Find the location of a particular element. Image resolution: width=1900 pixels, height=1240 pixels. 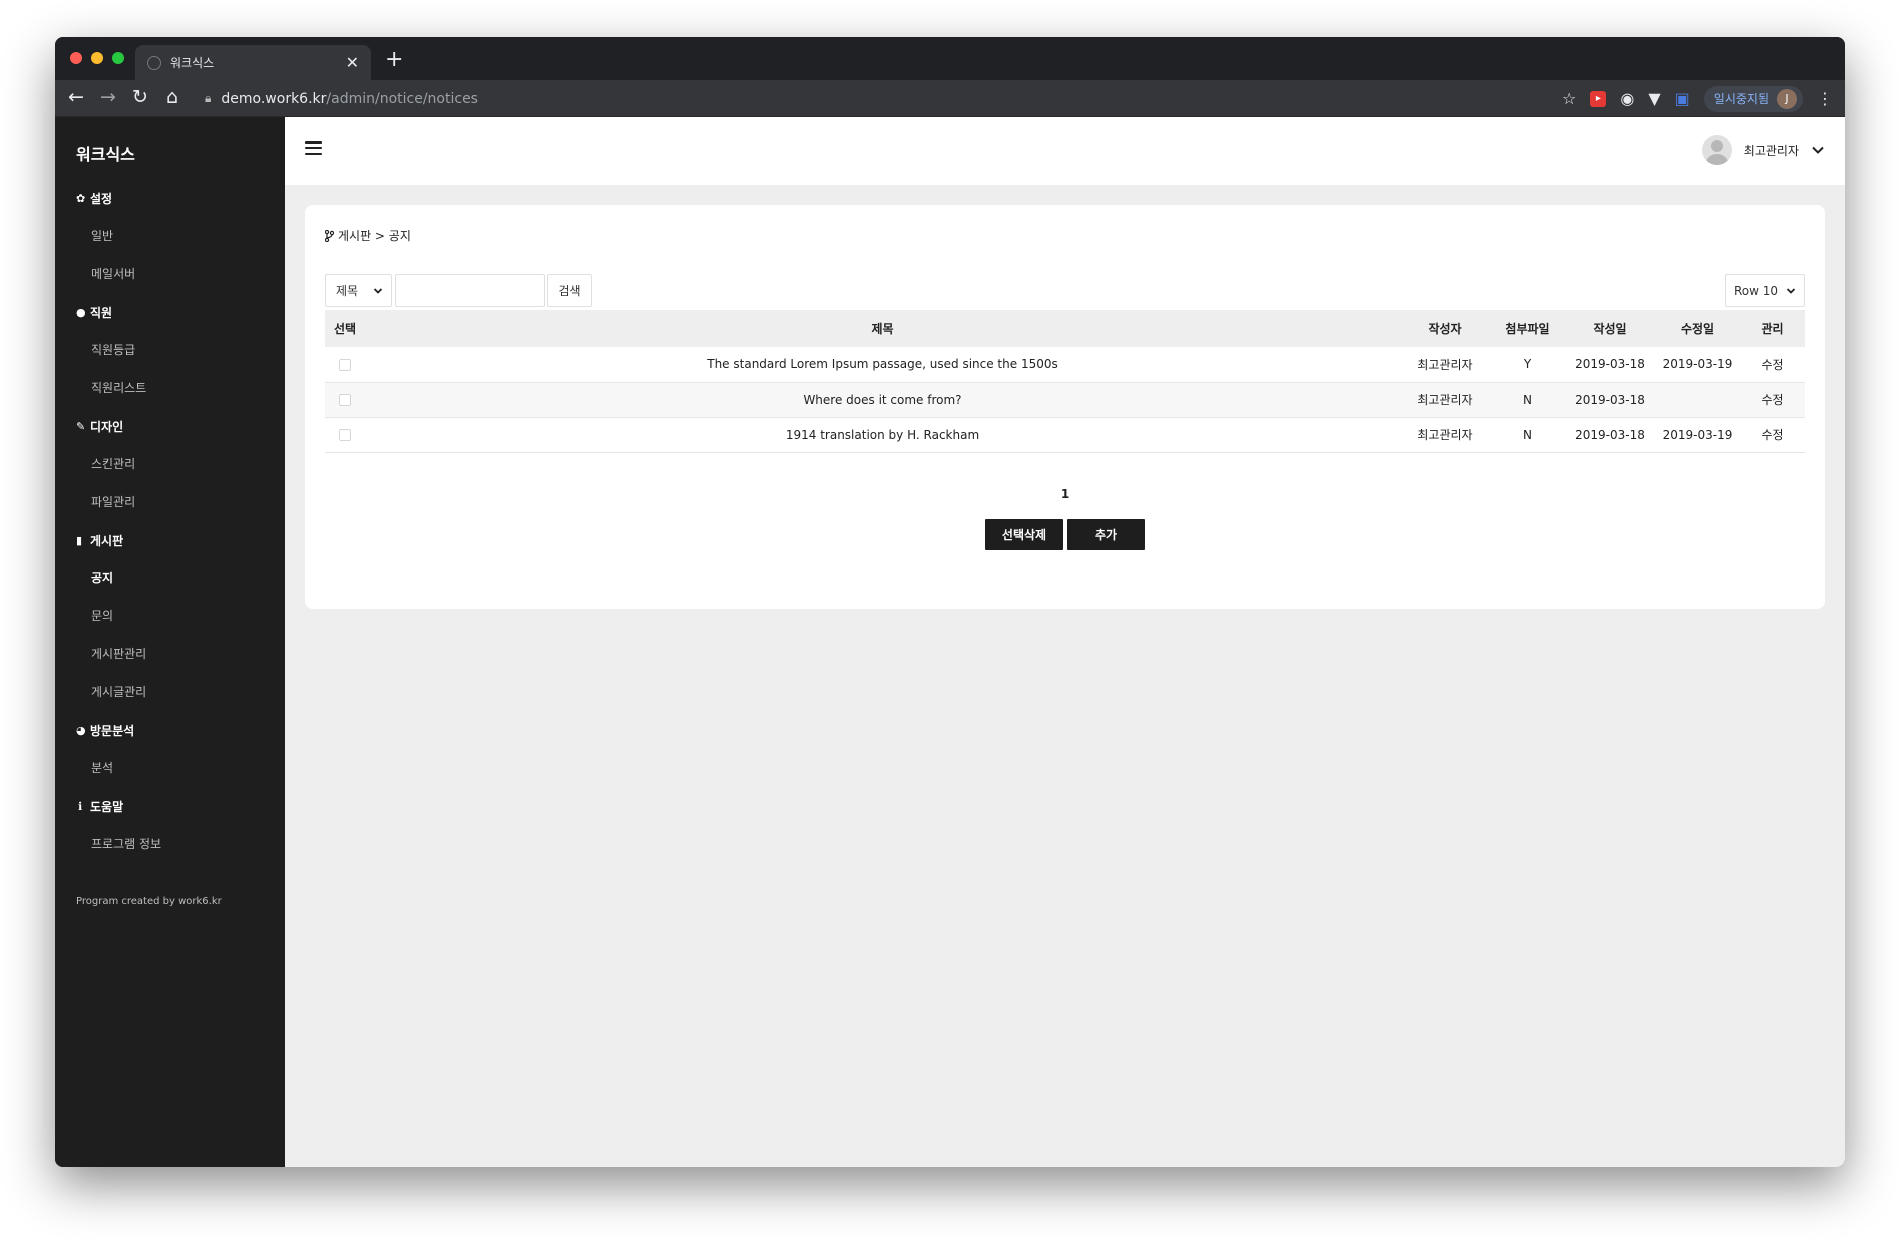

row-attachment: Y is located at coordinates (1527, 365).